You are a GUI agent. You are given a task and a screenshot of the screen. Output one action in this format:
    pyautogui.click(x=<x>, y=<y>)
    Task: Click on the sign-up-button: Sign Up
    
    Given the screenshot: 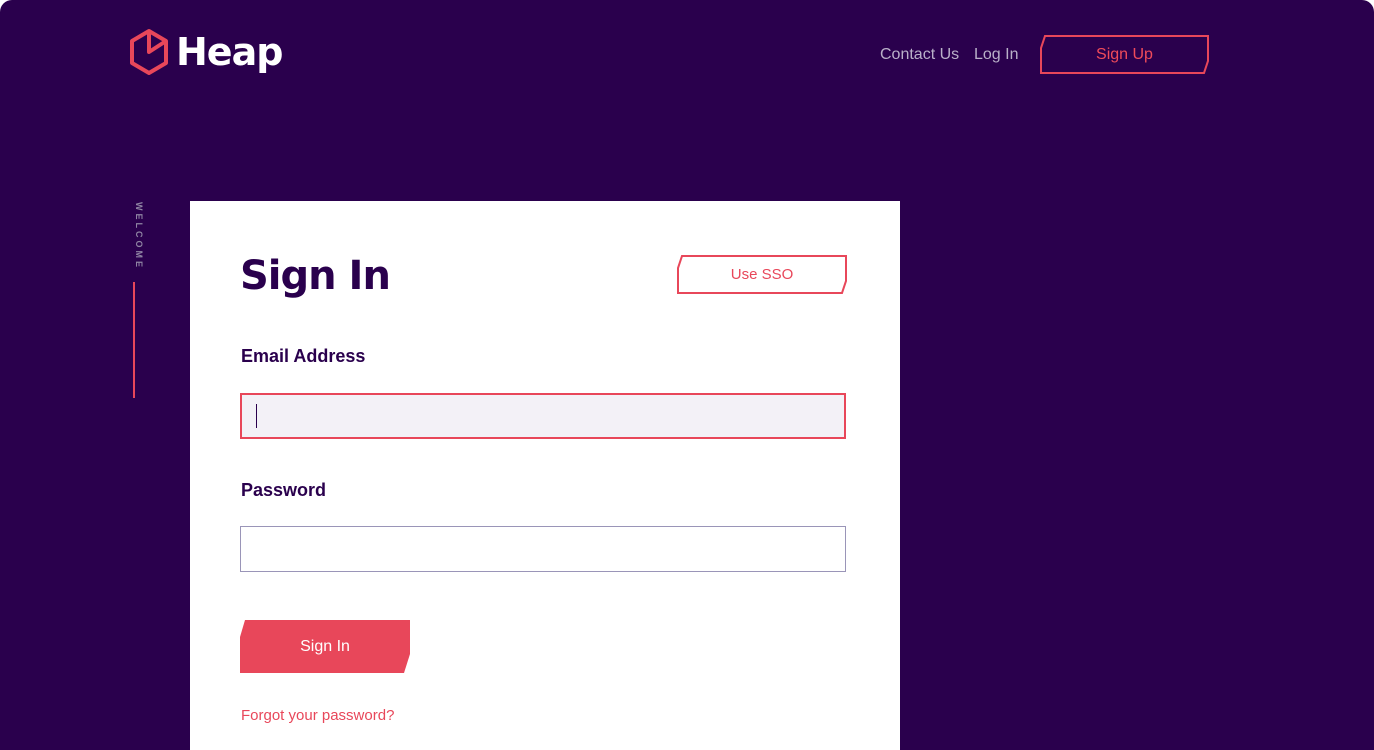 What is the action you would take?
    pyautogui.click(x=1124, y=54)
    